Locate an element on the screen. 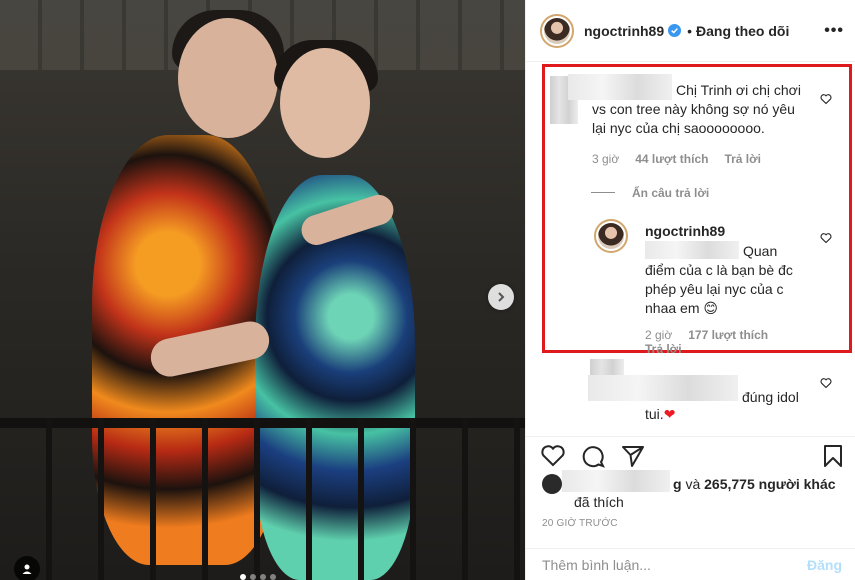 The height and width of the screenshot is (580, 855). red-heart-icon: ❤ is located at coordinates (669, 414).